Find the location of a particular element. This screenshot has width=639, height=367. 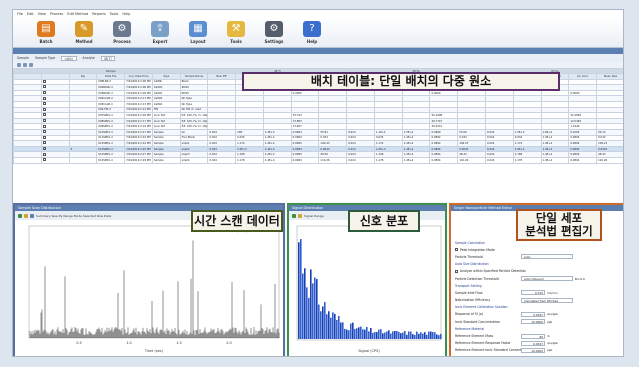

sample-filter-toolbar: Sample Sample Type <All> Analyte 48 Ti is located at coordinates (318, 58).